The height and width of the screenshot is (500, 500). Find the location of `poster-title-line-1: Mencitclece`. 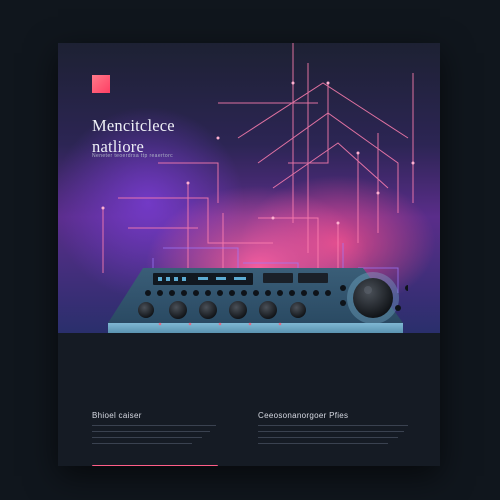

poster-title-line-1: Mencitclece is located at coordinates (133, 125).